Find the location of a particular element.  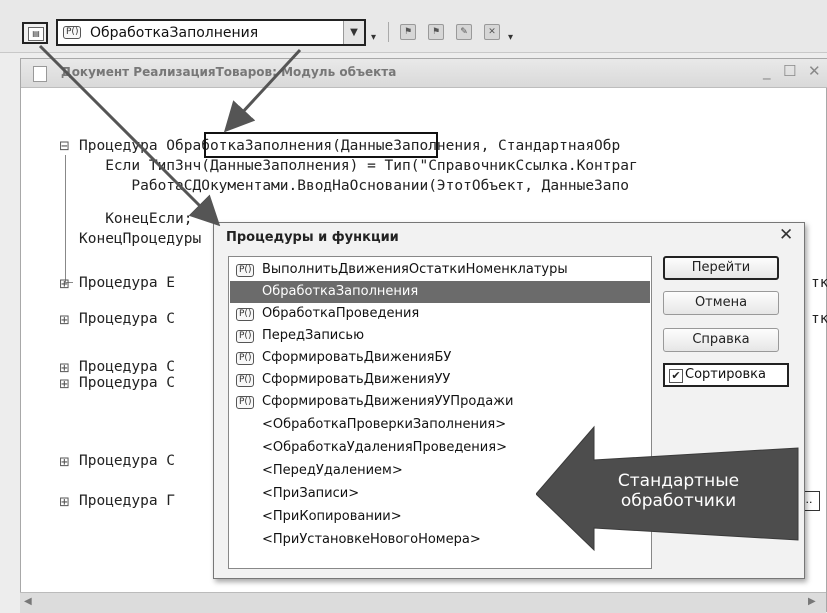

pointer-arrows is located at coordinates (170, 135).